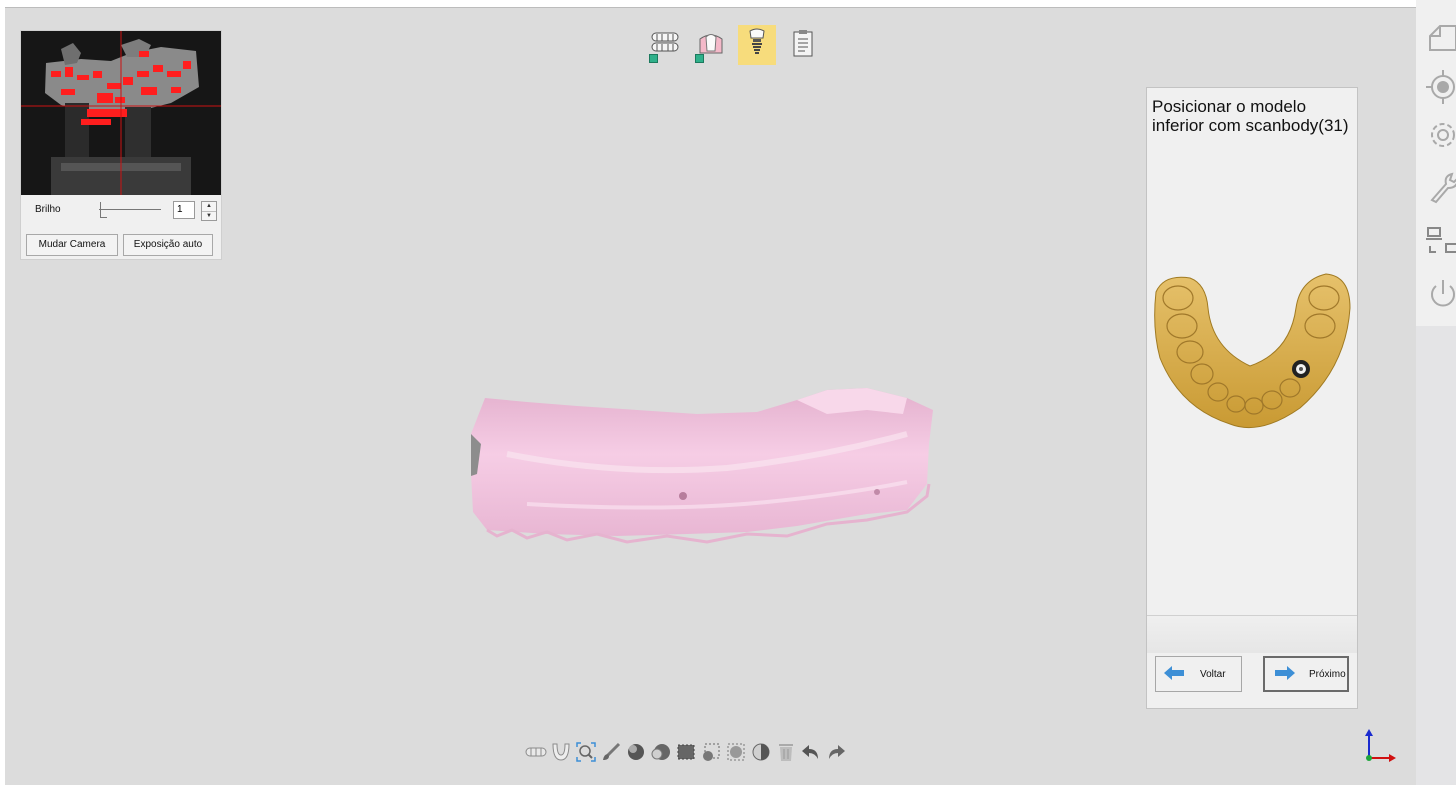  Describe the element at coordinates (1327, 674) in the screenshot. I see `next-button-label: Próximo` at that location.